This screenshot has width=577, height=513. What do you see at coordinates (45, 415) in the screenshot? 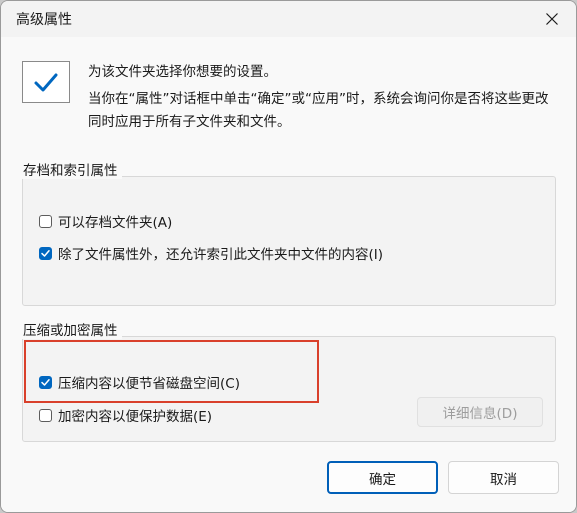
I see `encrypt-checkbox` at bounding box center [45, 415].